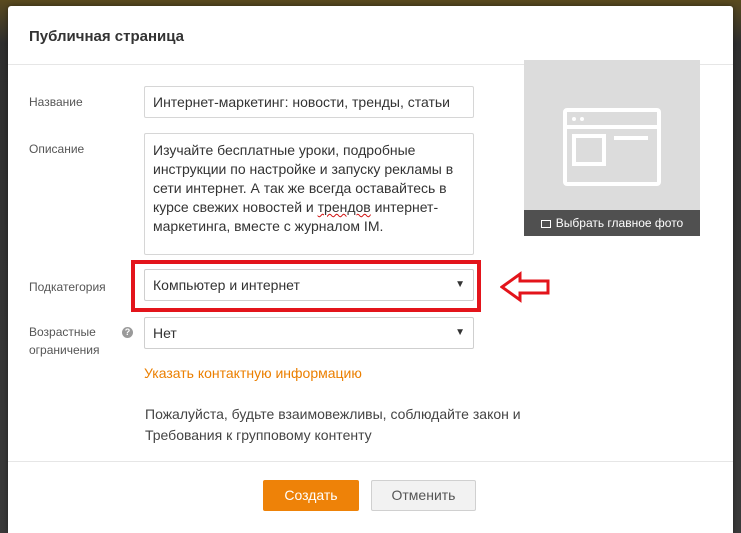 The height and width of the screenshot is (533, 741). Describe the element at coordinates (309, 333) in the screenshot. I see `age-restriction-select: Нет ▼` at that location.